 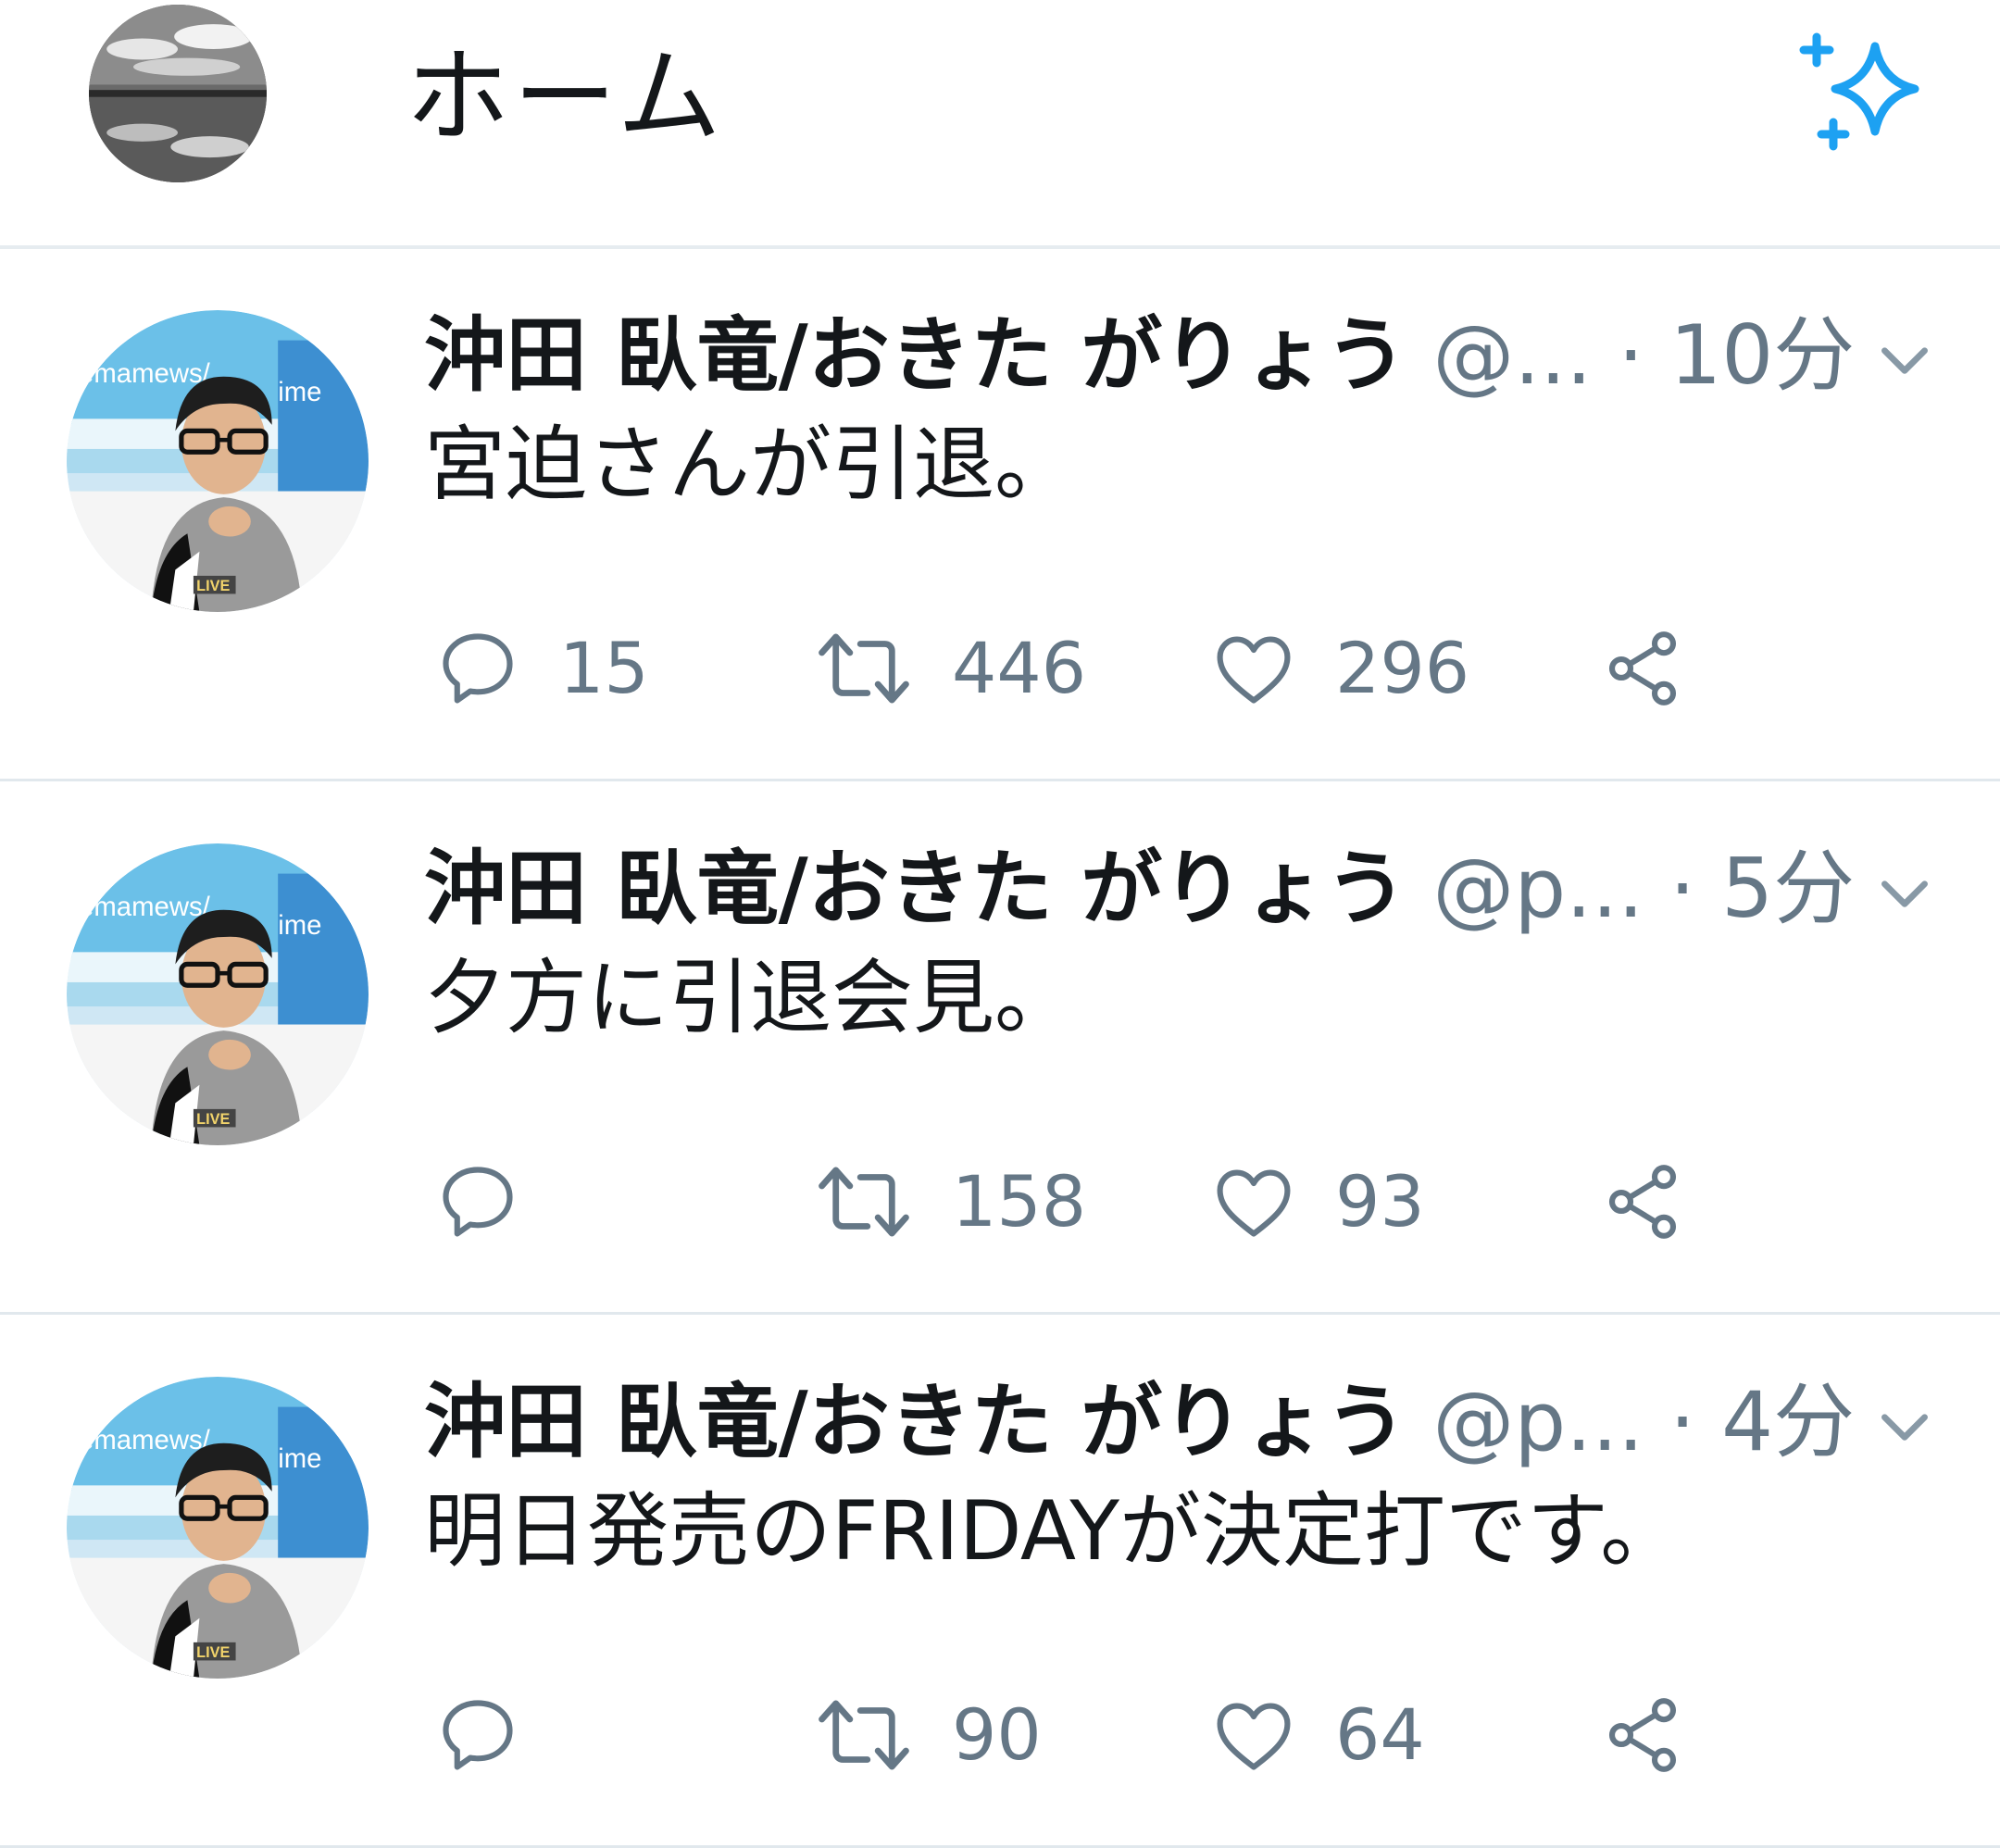 I want to click on tweet-text: 宮迫さんが引退。, so click(x=751, y=464).